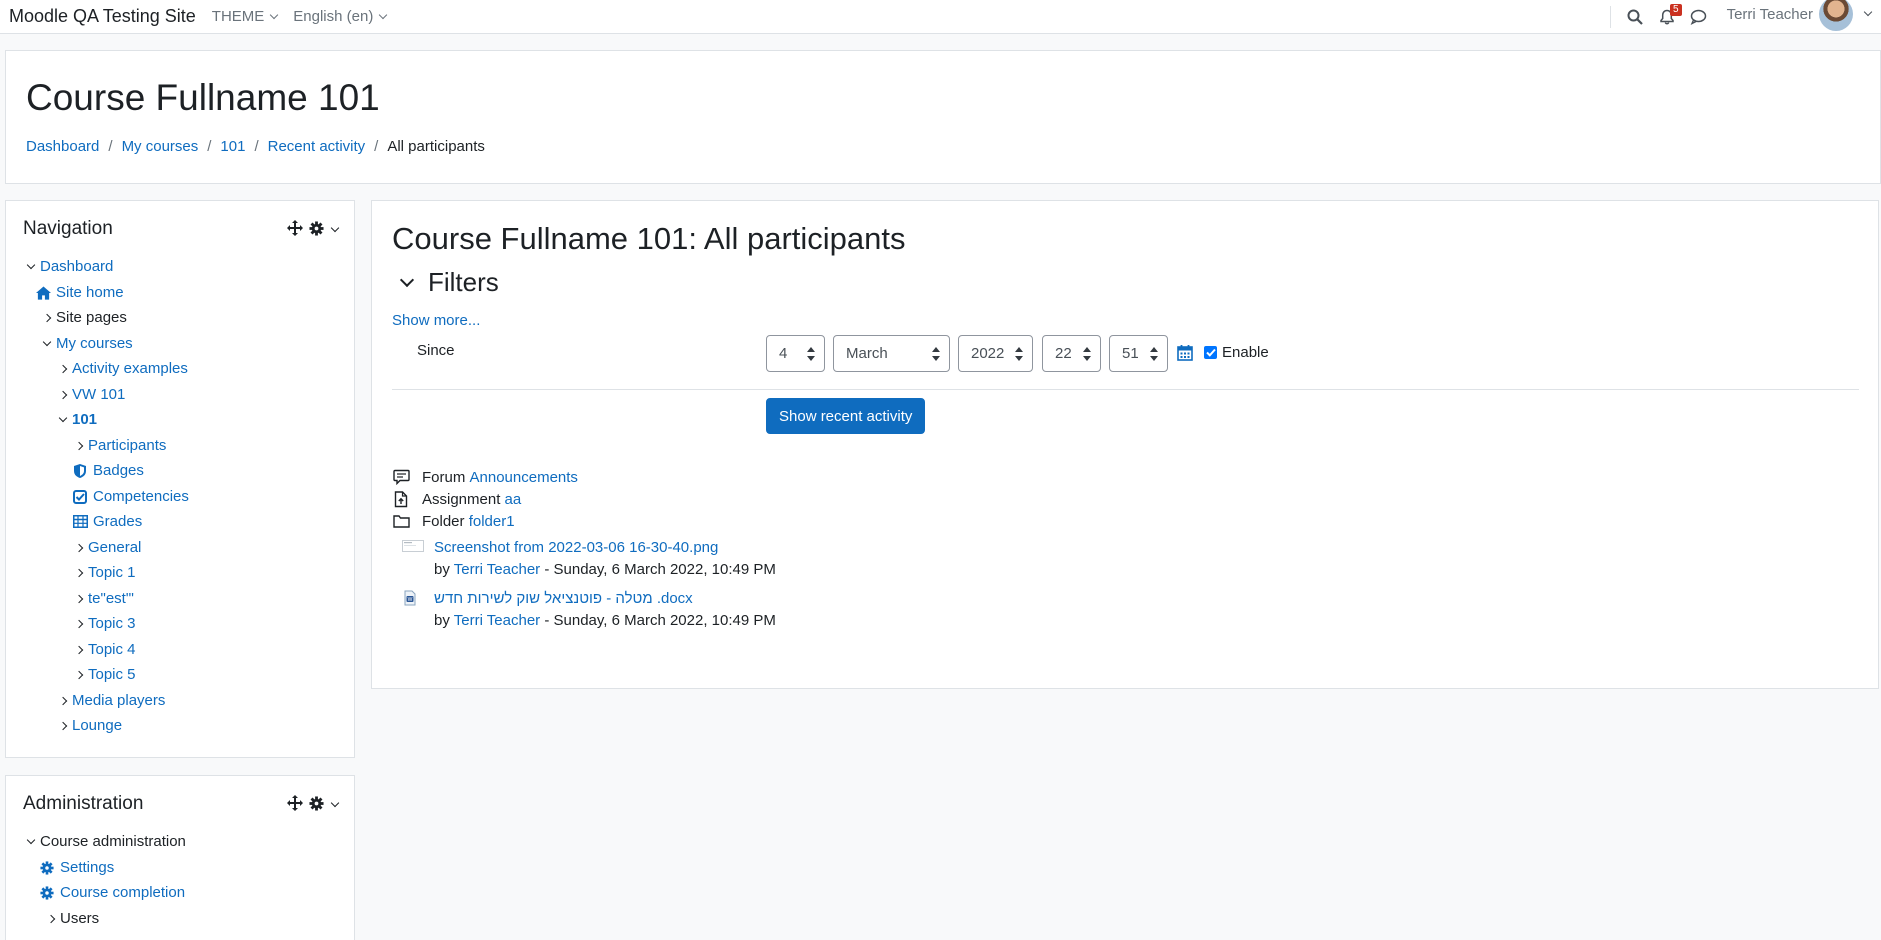 The image size is (1881, 940). I want to click on nav-activity-examples: Activity examples, so click(121, 368).